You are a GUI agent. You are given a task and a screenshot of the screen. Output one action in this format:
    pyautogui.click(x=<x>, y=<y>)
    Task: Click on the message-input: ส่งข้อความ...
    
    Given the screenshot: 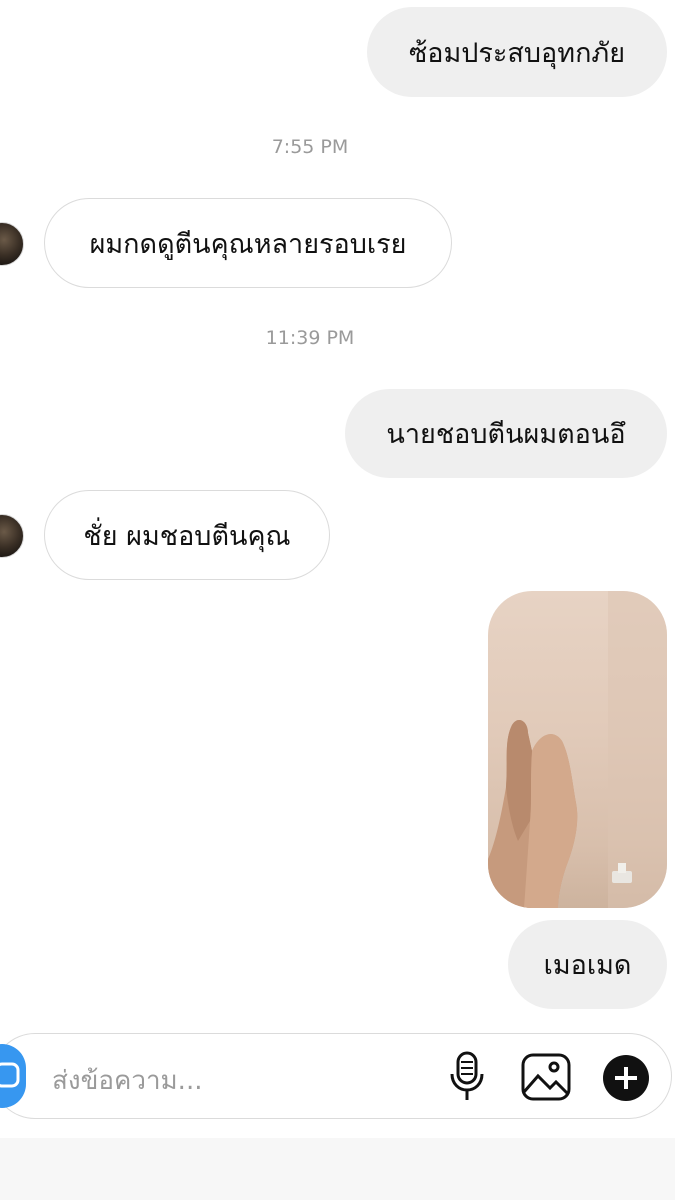 What is the action you would take?
    pyautogui.click(x=127, y=1080)
    